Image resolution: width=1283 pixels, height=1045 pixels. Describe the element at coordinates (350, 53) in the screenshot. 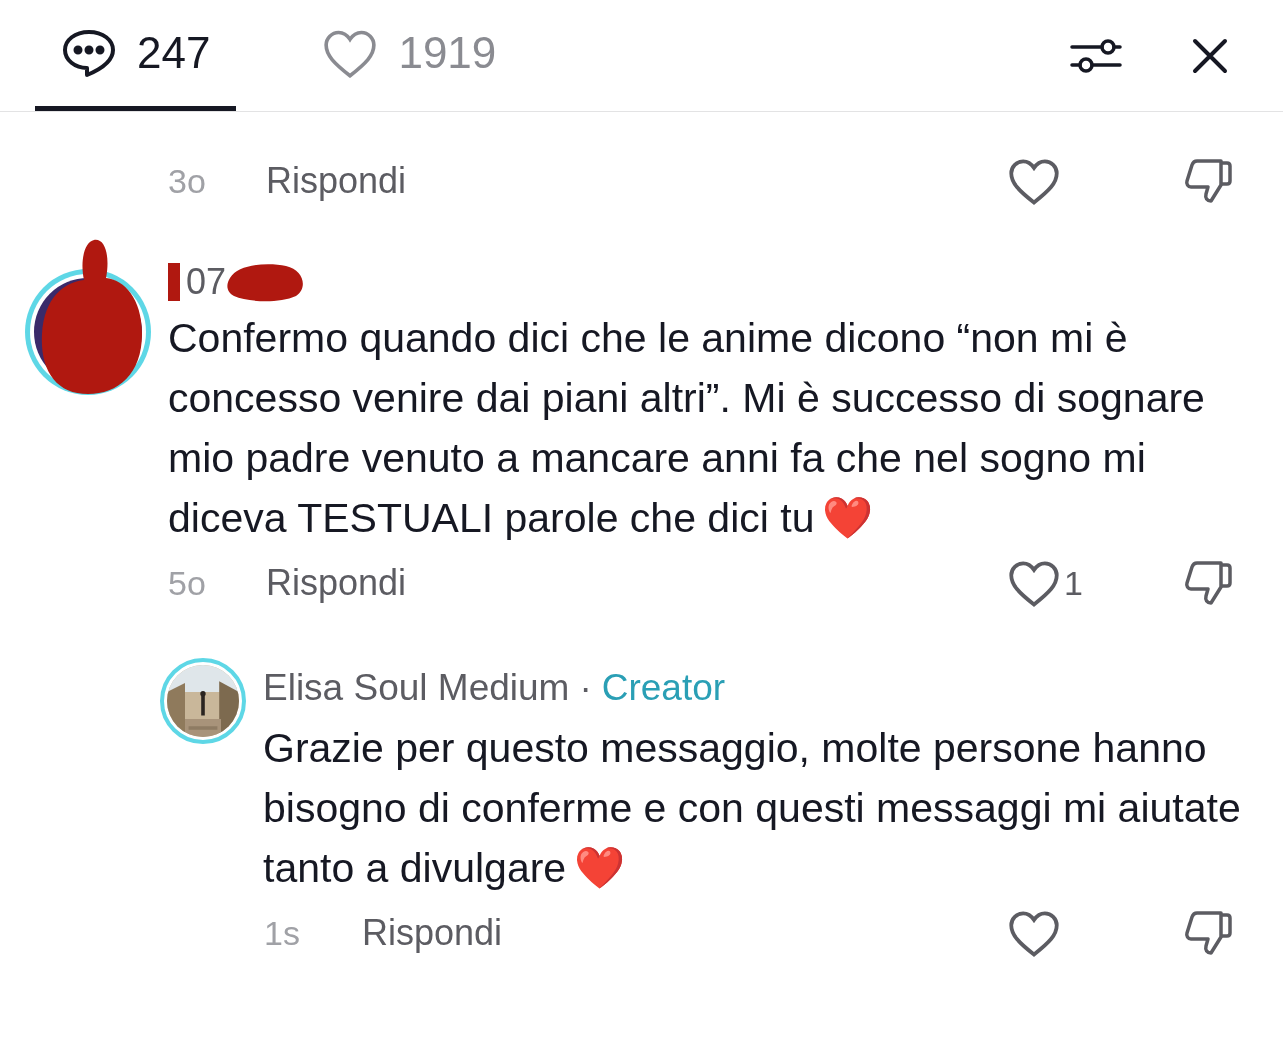

I see `heart-icon` at that location.